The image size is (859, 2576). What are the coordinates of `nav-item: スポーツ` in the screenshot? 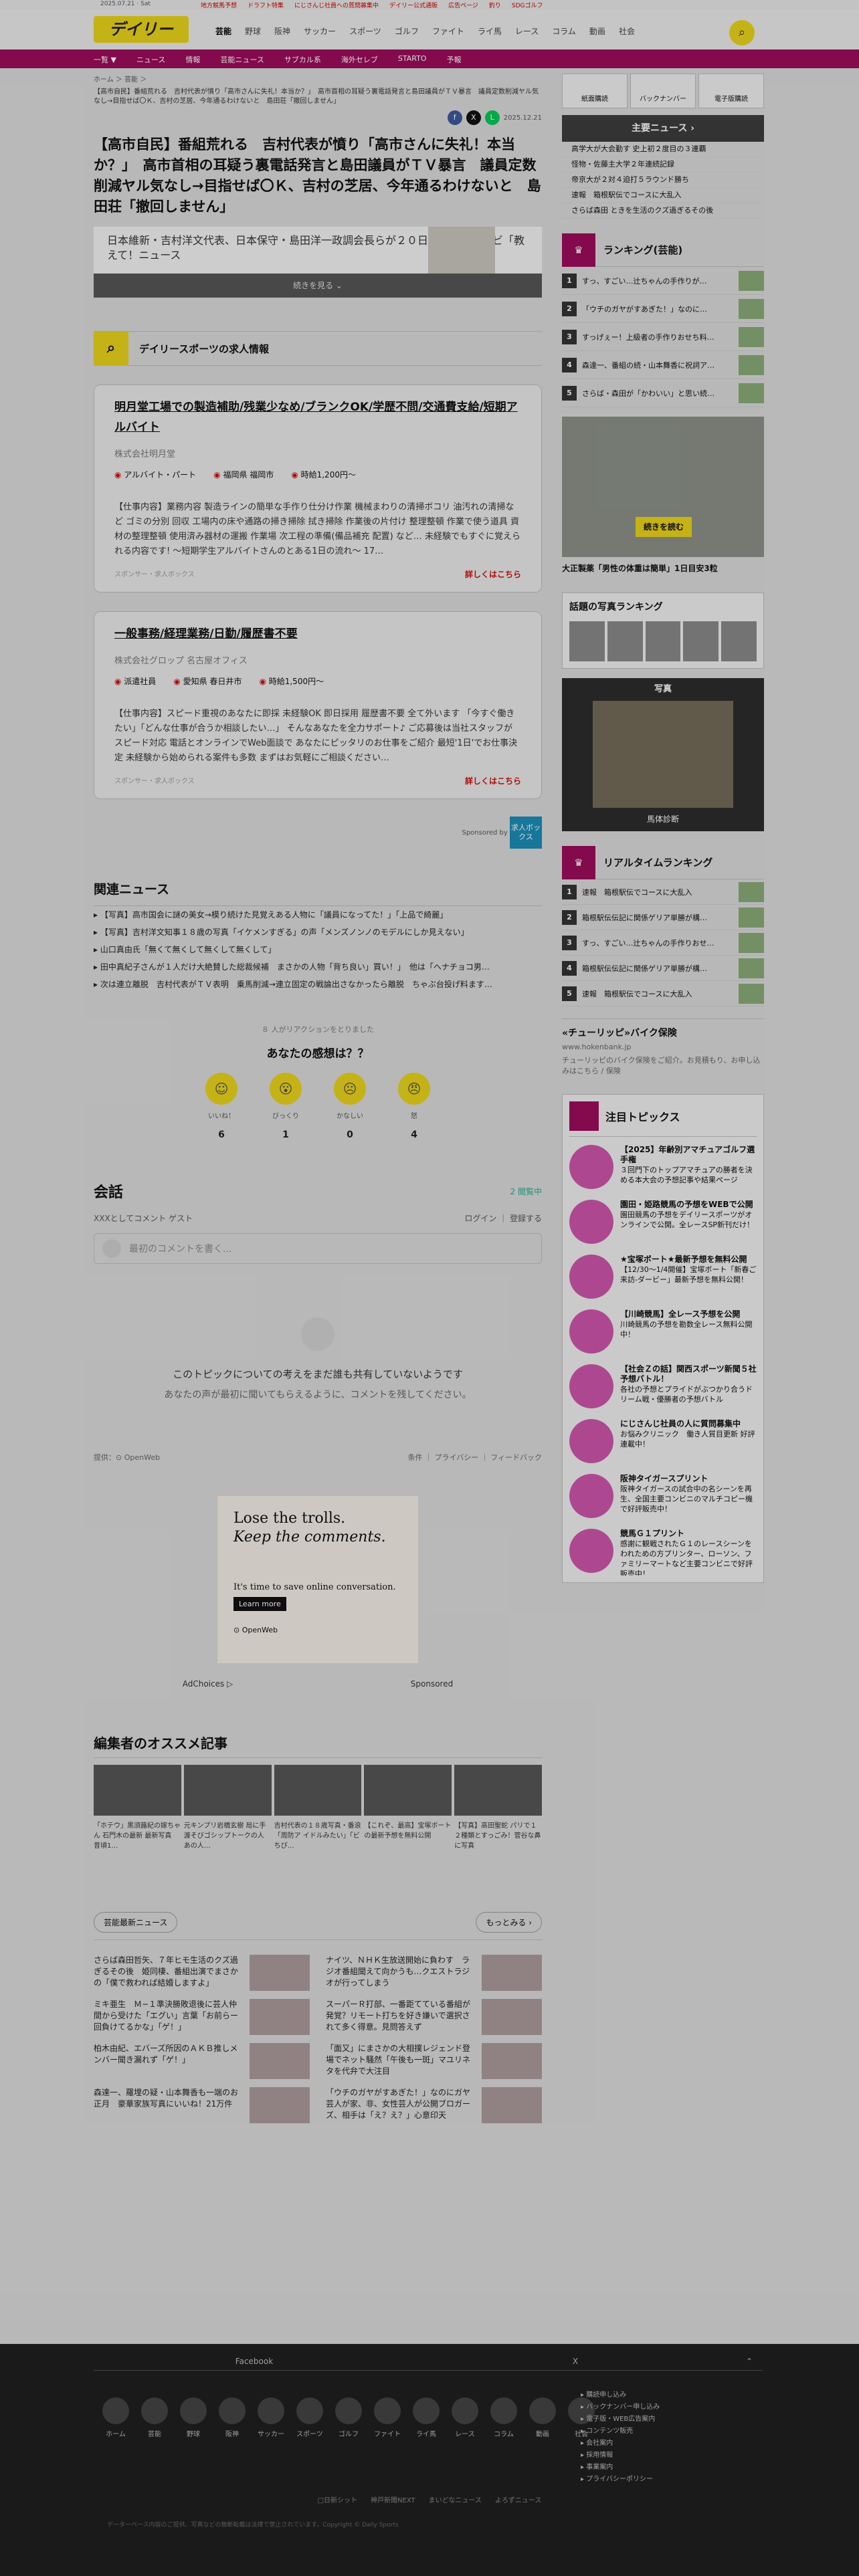 It's located at (365, 31).